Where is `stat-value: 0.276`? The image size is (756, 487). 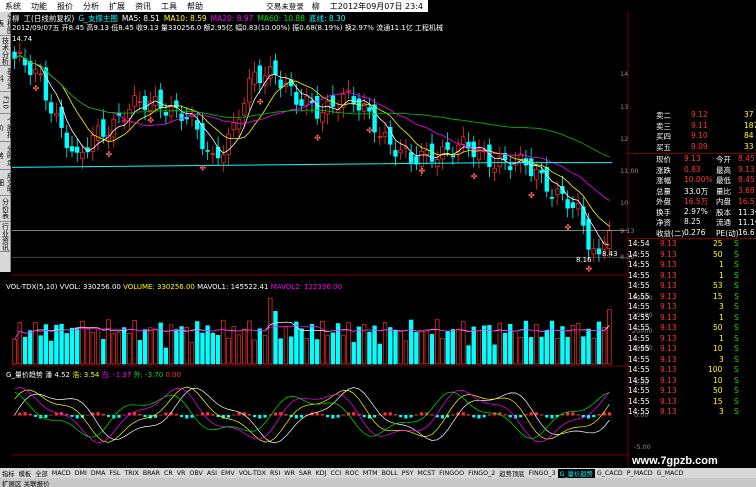 stat-value: 0.276 is located at coordinates (695, 232).